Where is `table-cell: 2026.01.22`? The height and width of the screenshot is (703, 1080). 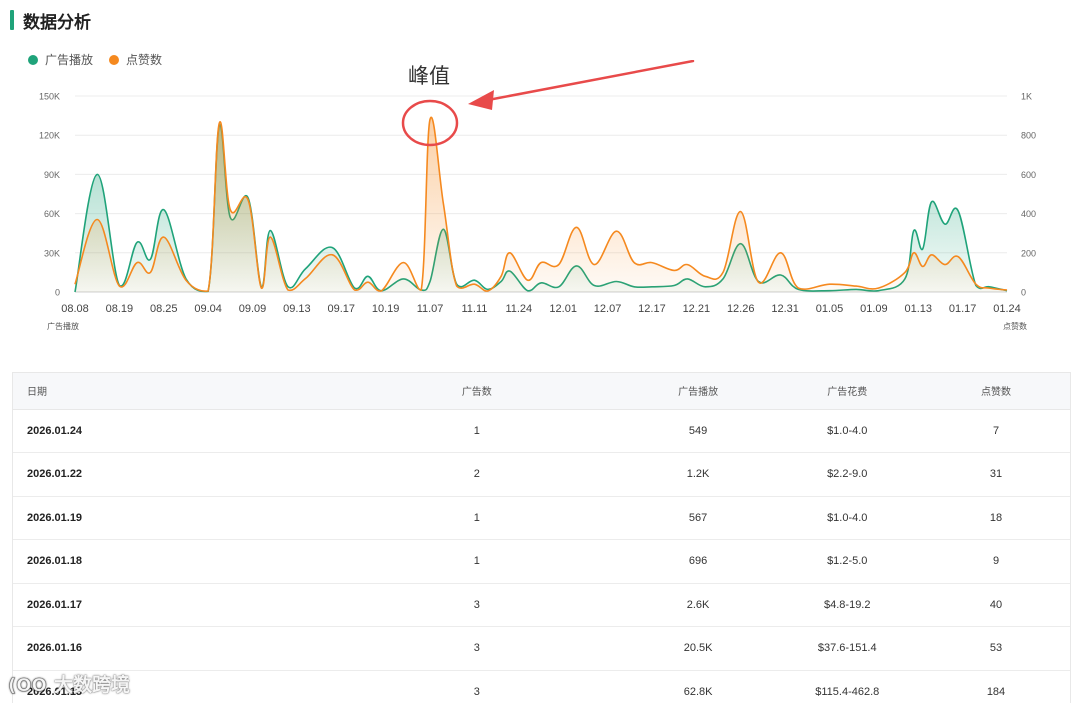
table-cell: 2026.01.22 is located at coordinates (55, 474).